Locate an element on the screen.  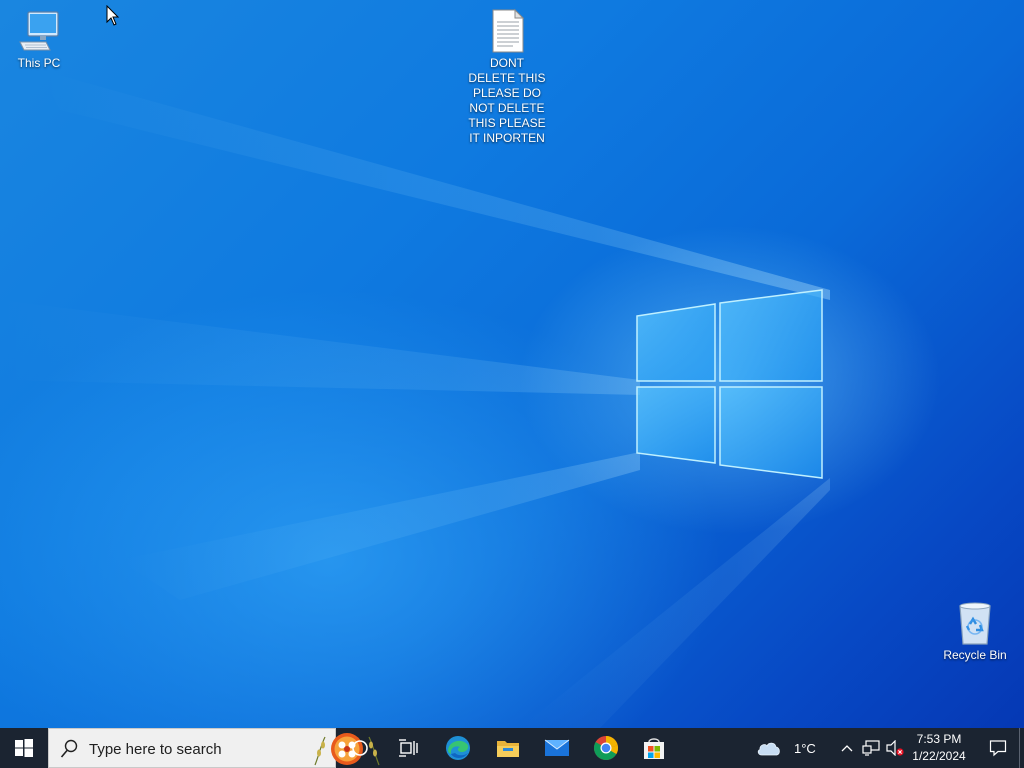
clock-time: 7:53 PM is located at coordinates (939, 739).